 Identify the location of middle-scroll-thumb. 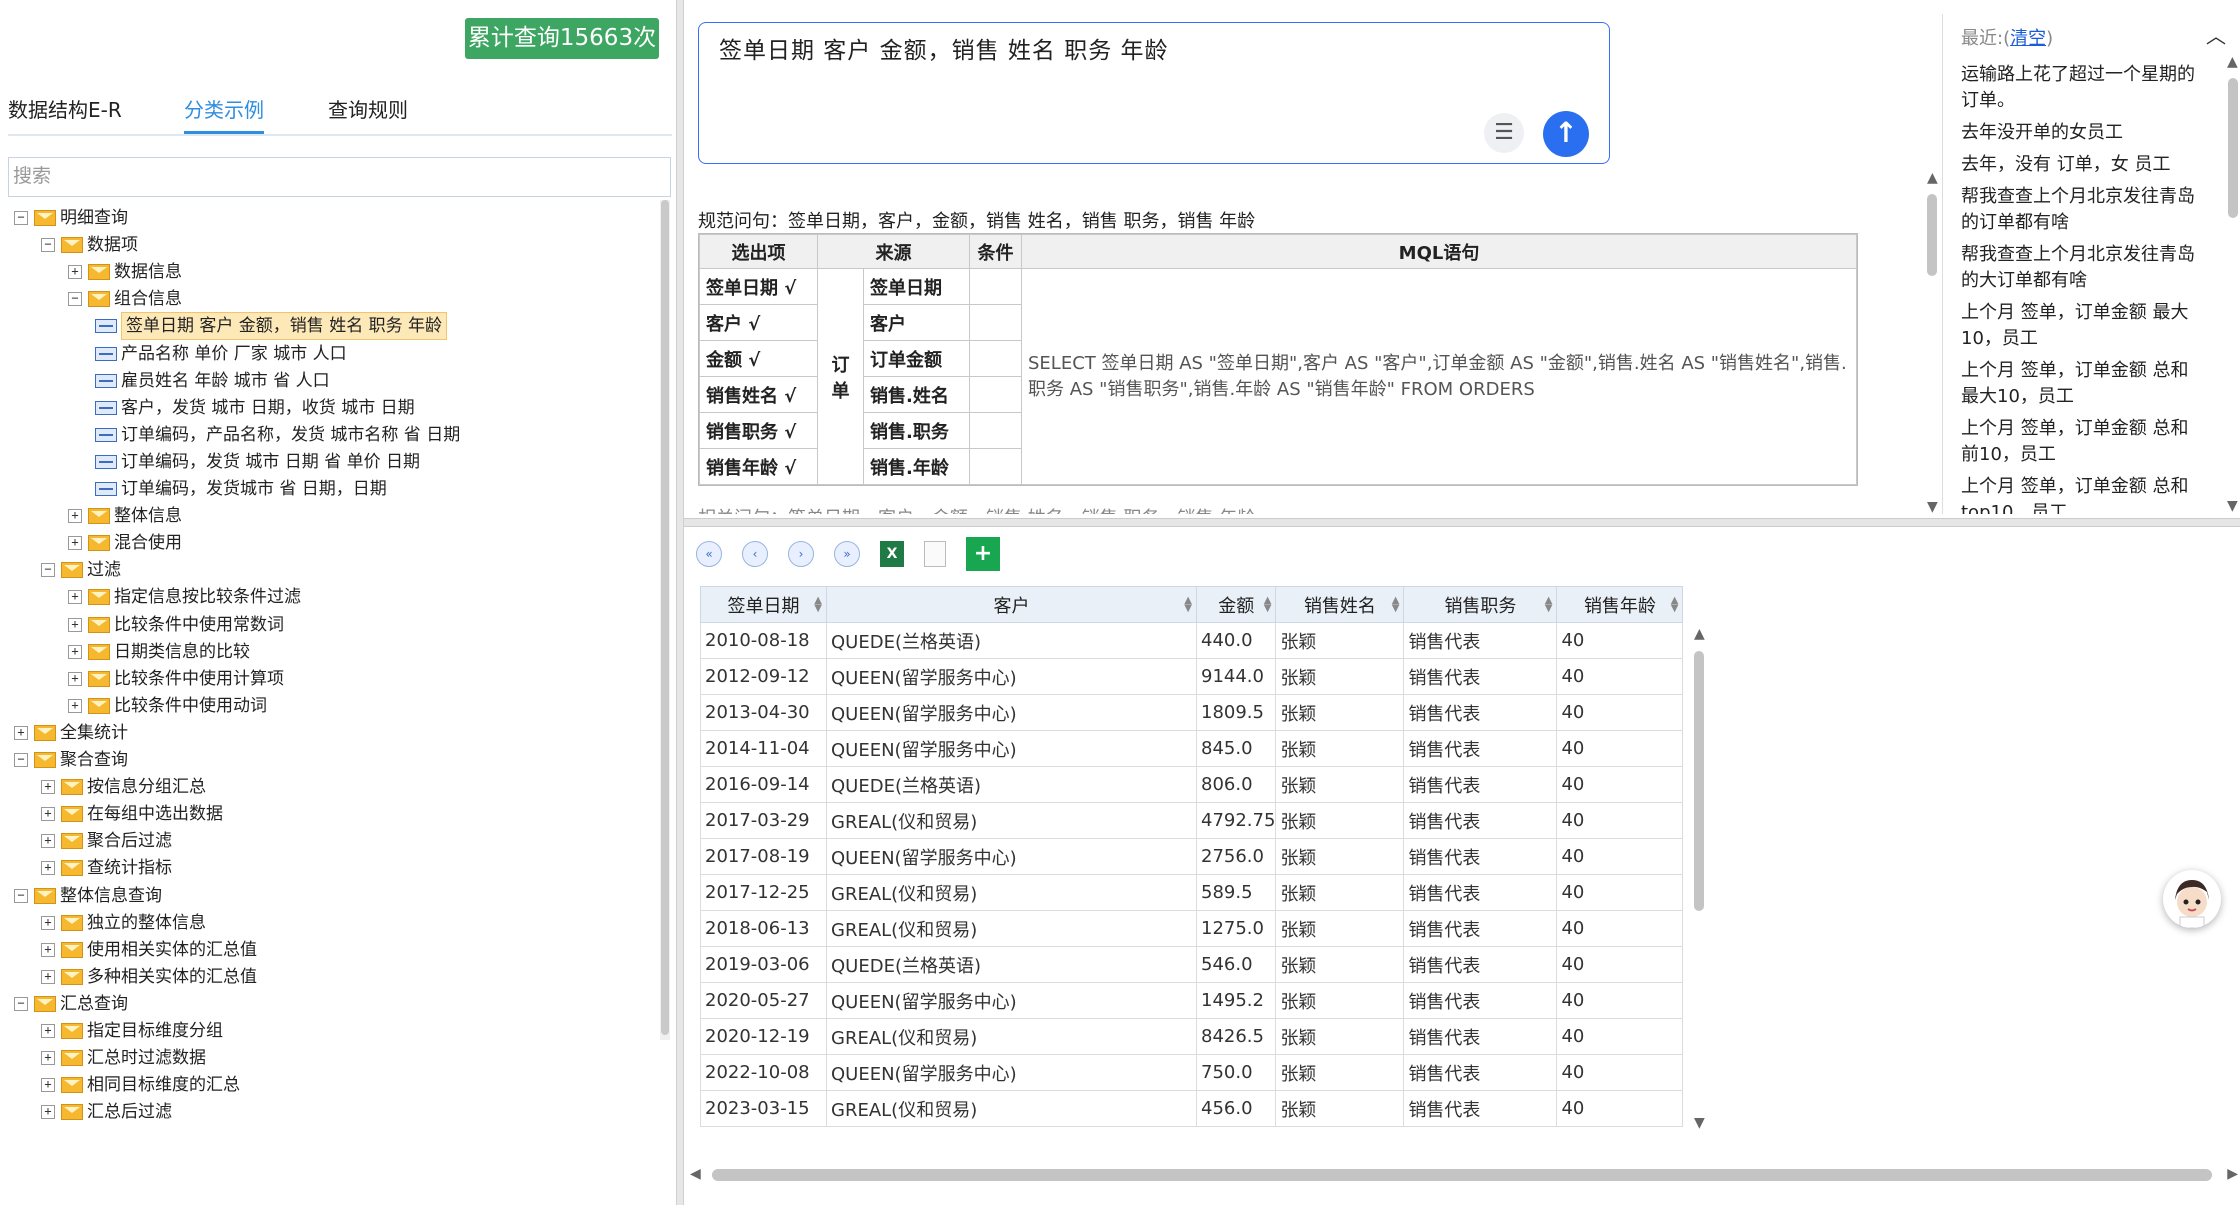
(1932, 235).